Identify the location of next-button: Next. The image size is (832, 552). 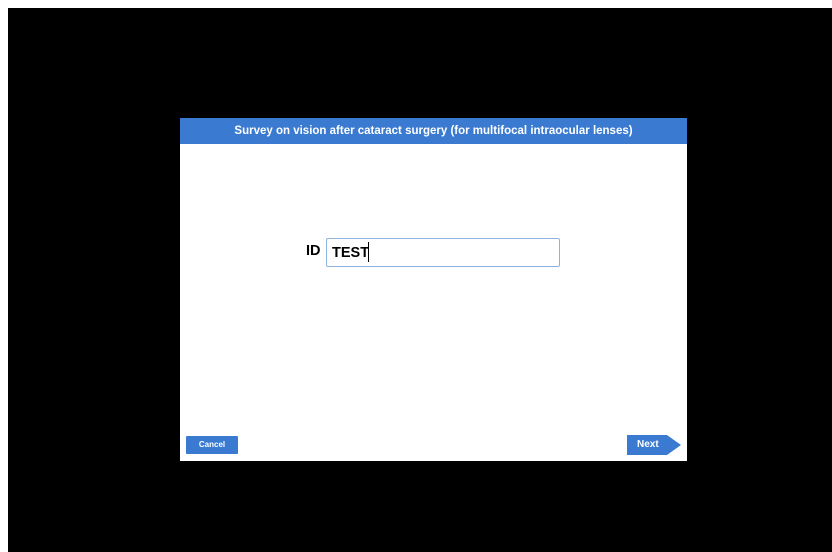
(654, 445).